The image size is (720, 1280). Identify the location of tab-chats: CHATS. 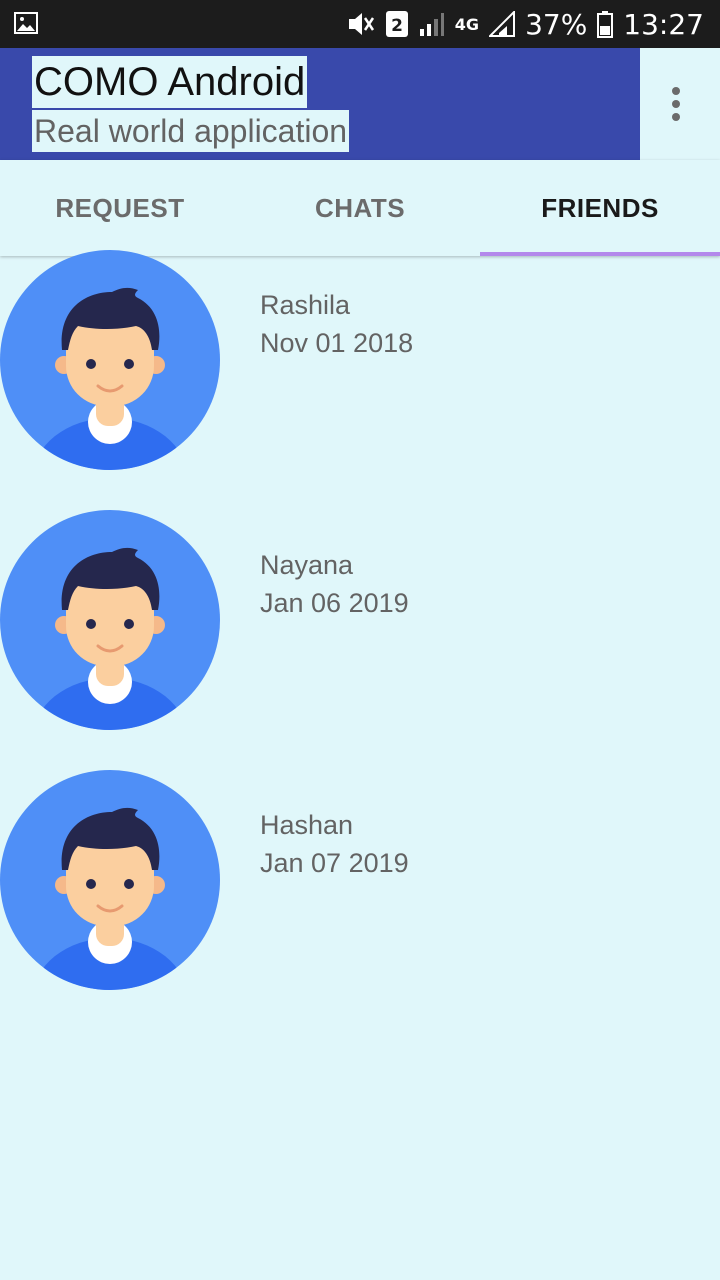
(360, 208).